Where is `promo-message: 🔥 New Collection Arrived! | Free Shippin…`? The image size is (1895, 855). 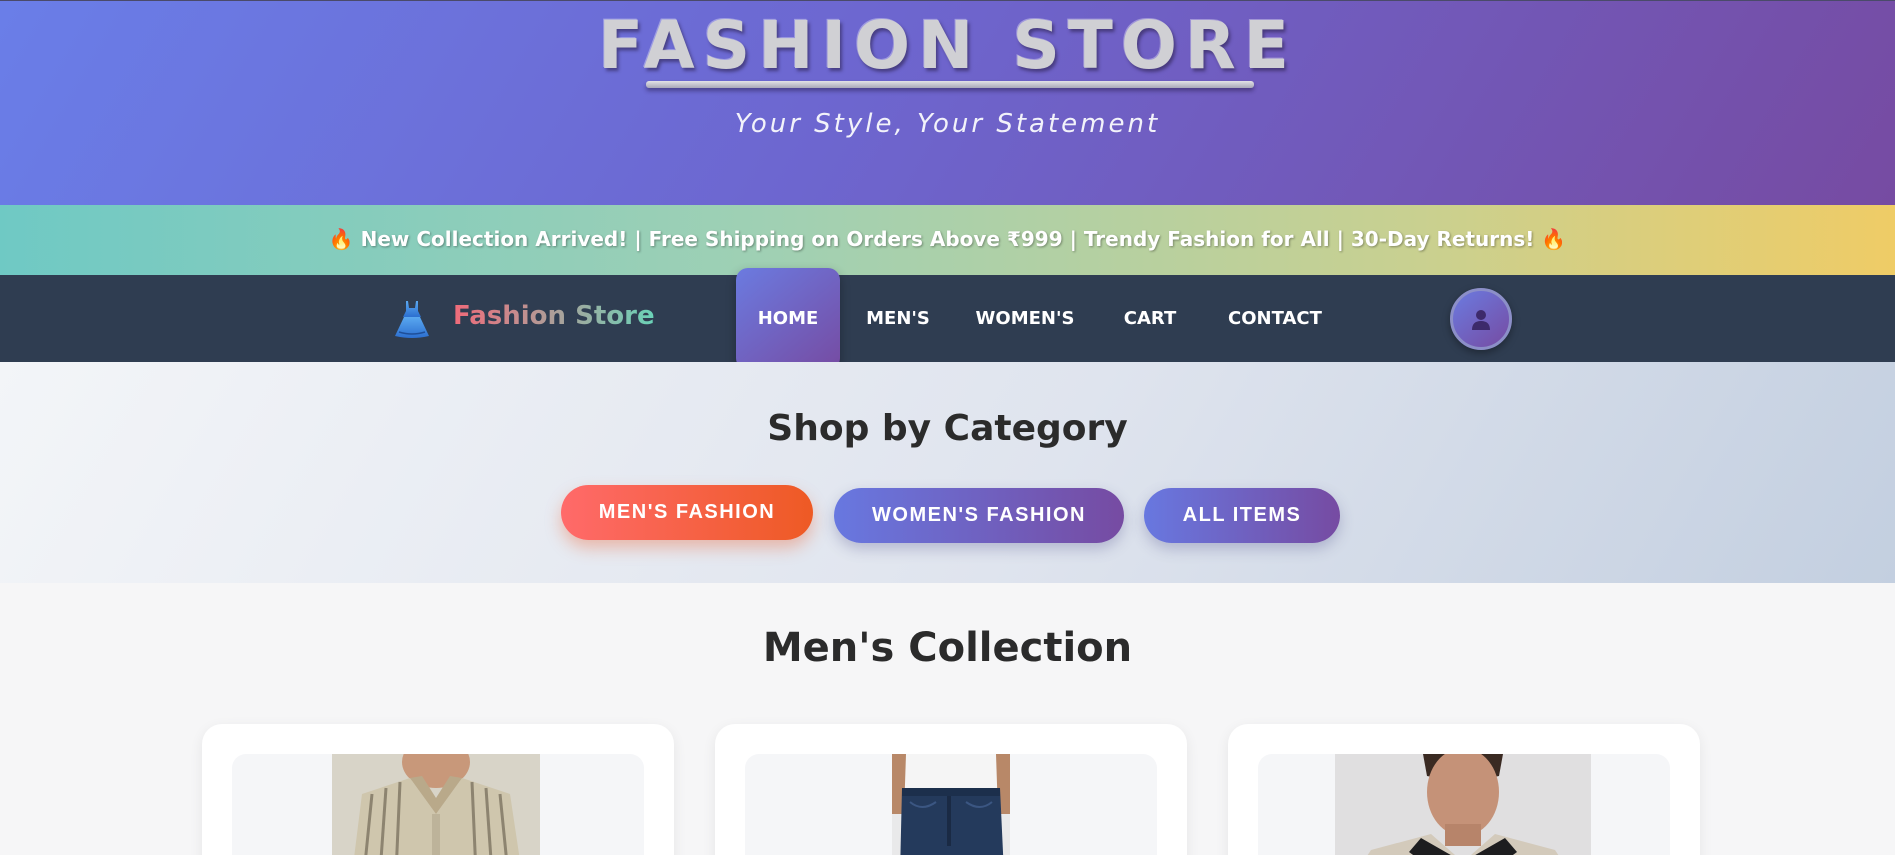
promo-message: 🔥 New Collection Arrived! | Free Shippin… is located at coordinates (947, 239).